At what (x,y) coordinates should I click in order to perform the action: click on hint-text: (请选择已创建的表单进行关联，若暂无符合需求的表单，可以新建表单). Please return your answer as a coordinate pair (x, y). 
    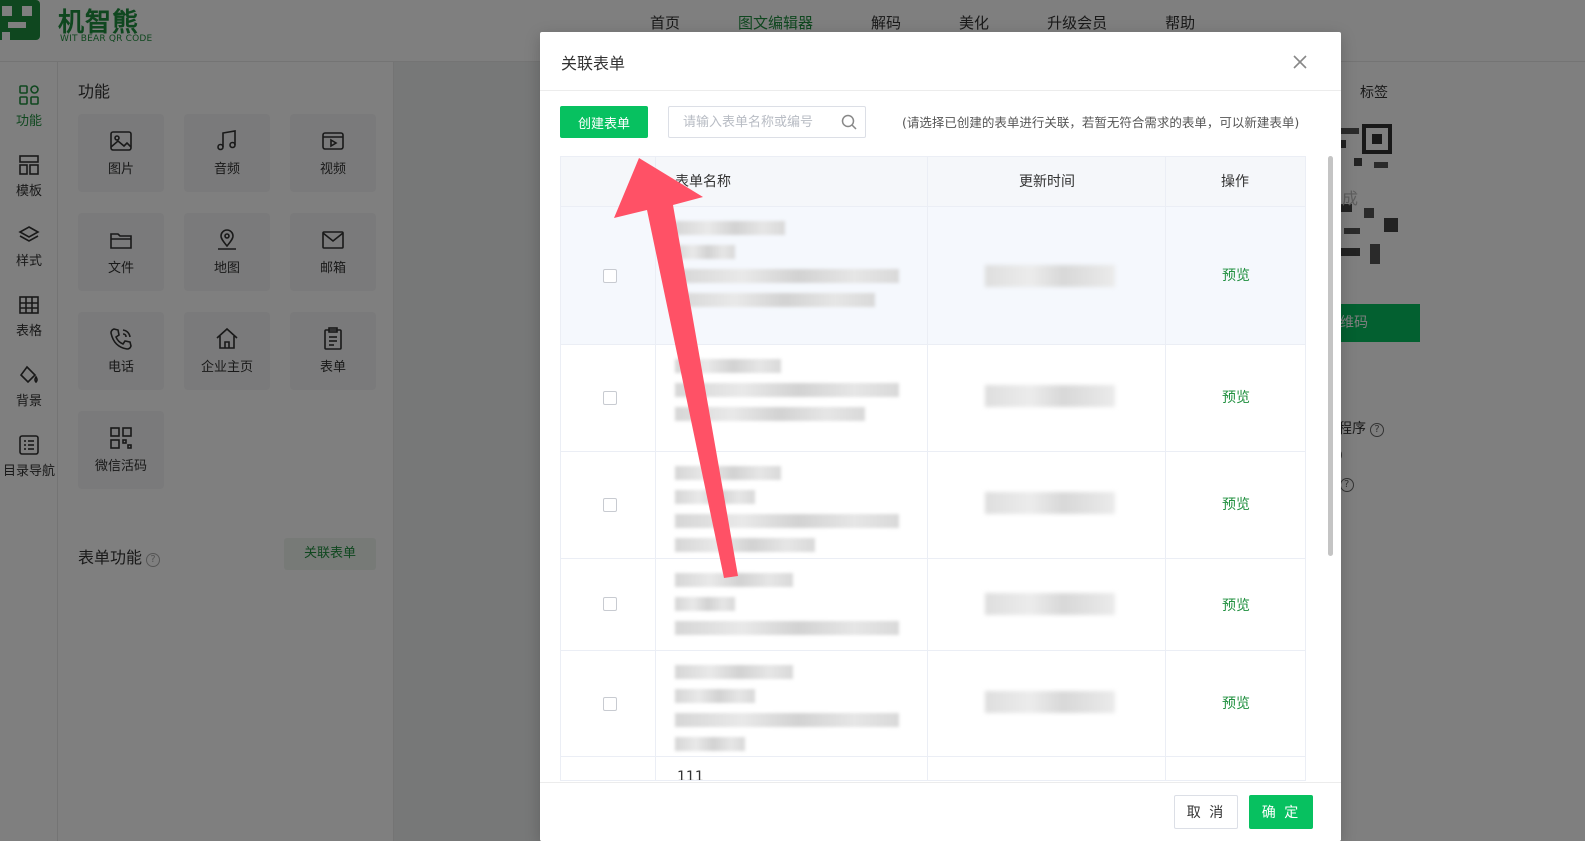
    Looking at the image, I should click on (1101, 122).